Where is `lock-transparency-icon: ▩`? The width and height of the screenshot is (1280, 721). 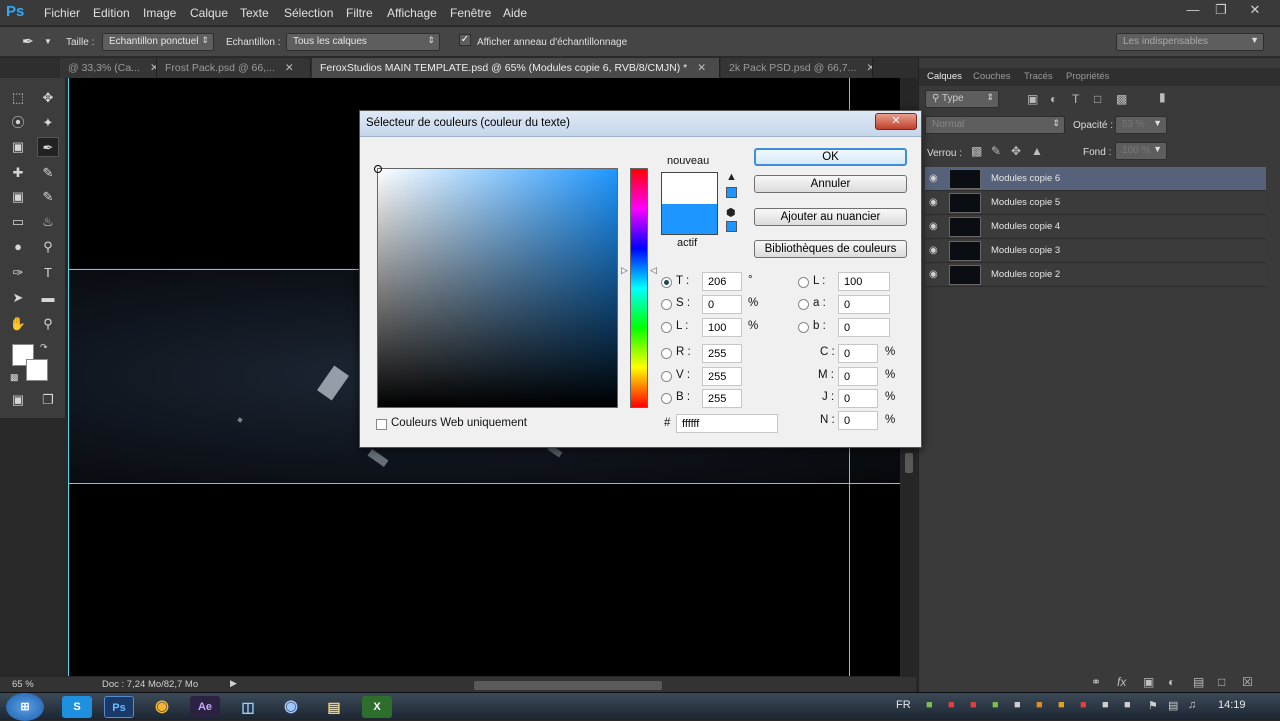
lock-transparency-icon: ▩ is located at coordinates (976, 151).